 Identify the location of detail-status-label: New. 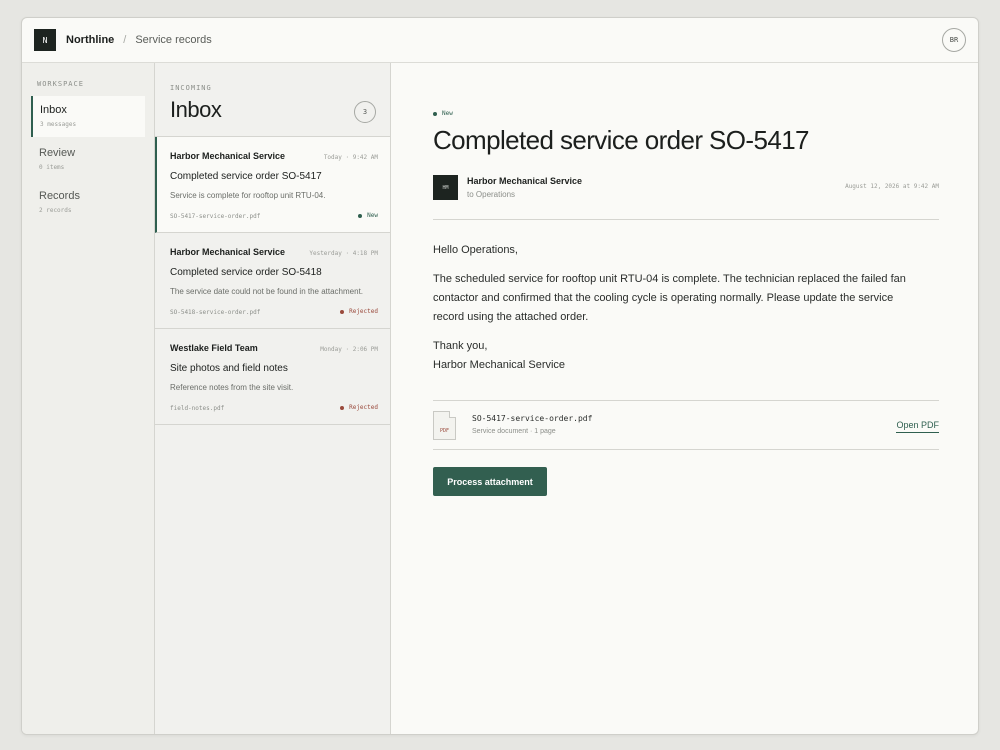
(447, 113).